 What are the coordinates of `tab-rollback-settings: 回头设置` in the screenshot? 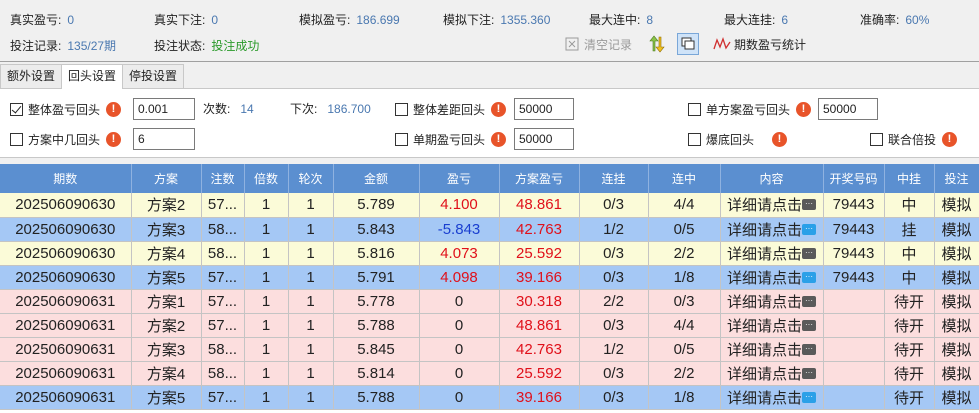 It's located at (92, 76).